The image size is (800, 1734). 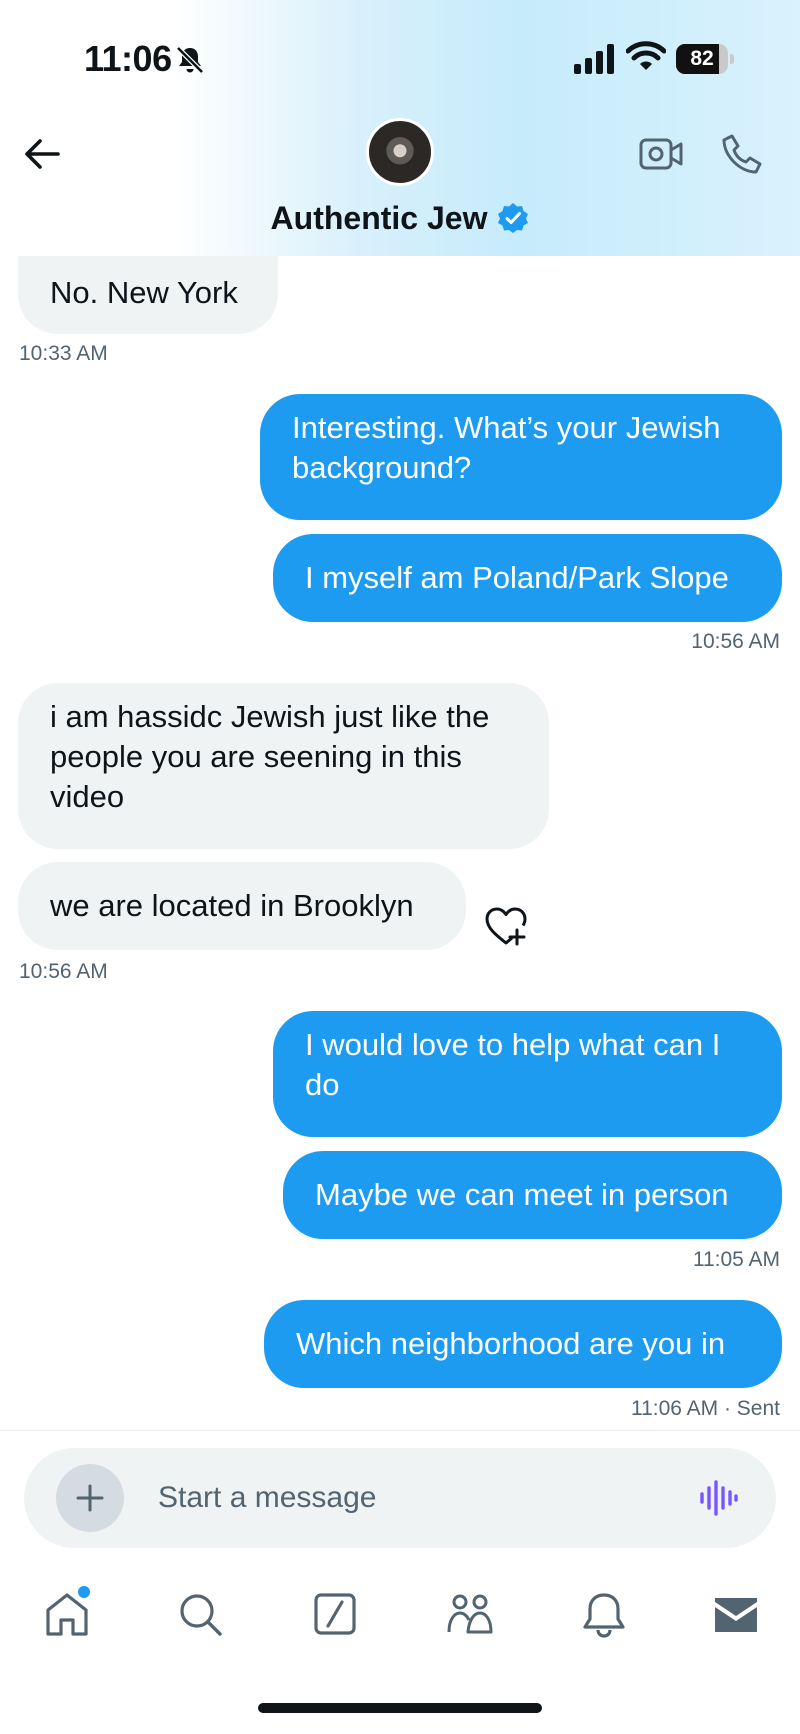 I want to click on phone-call-icon, so click(x=742, y=154).